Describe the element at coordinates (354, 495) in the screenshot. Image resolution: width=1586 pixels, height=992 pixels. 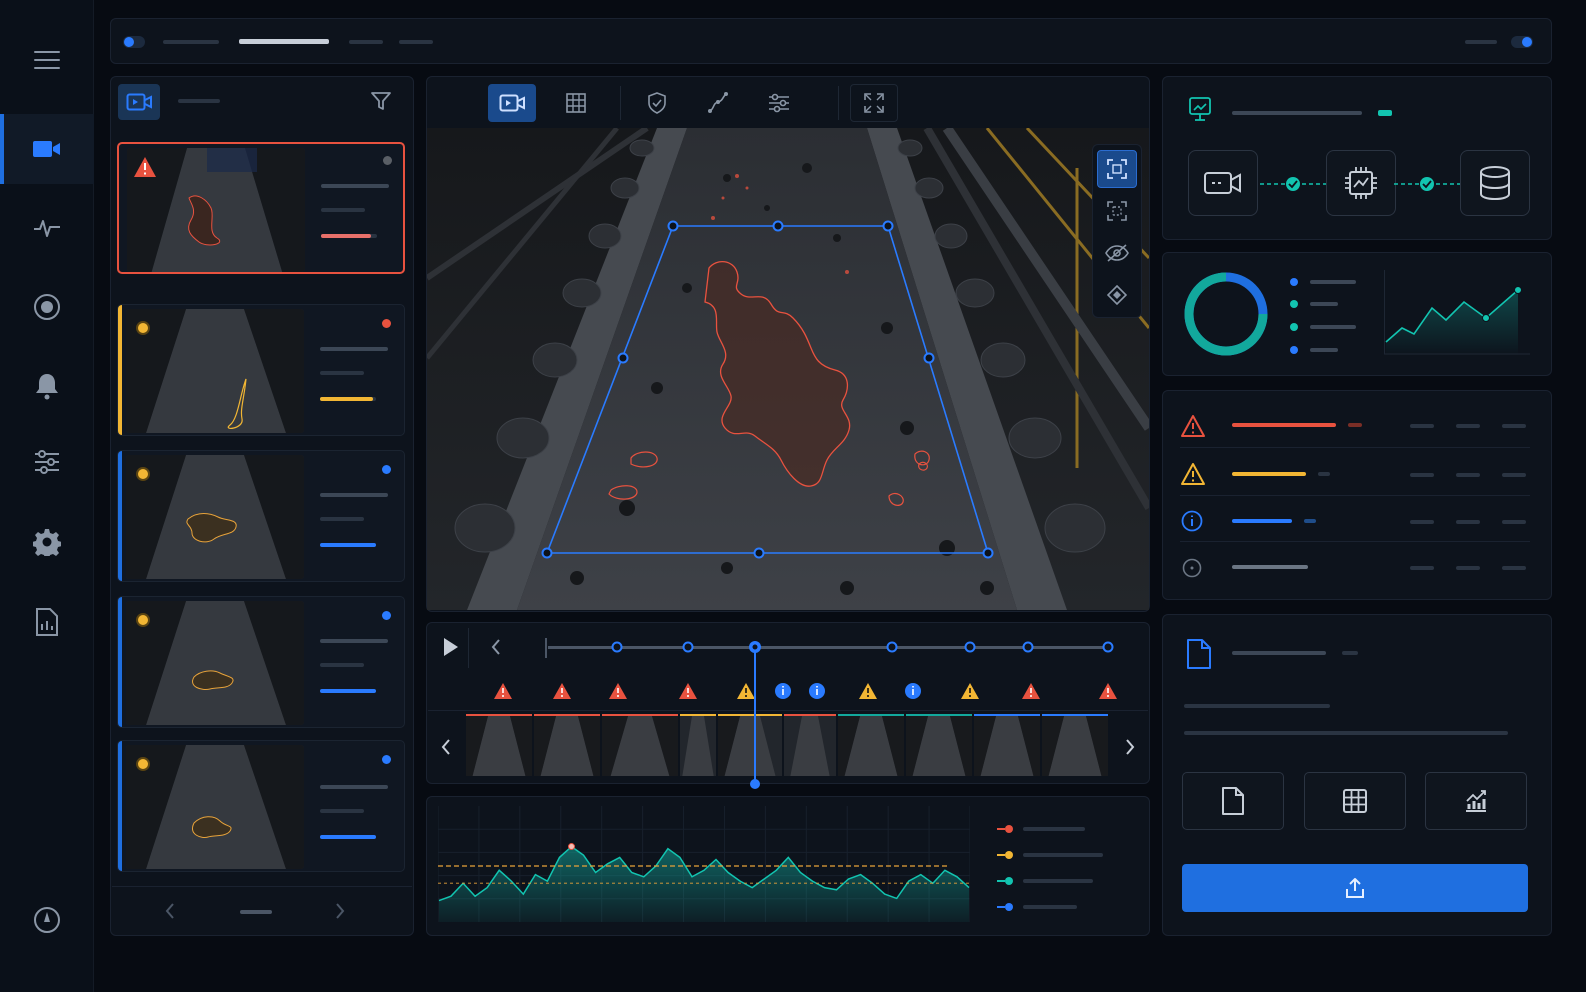
I see `camera-name` at that location.